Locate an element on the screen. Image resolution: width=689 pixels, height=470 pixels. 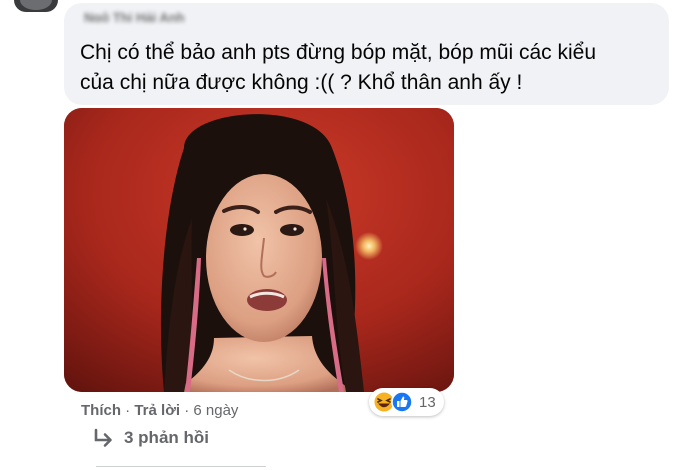
timestamp: 6 ngày is located at coordinates (215, 410).